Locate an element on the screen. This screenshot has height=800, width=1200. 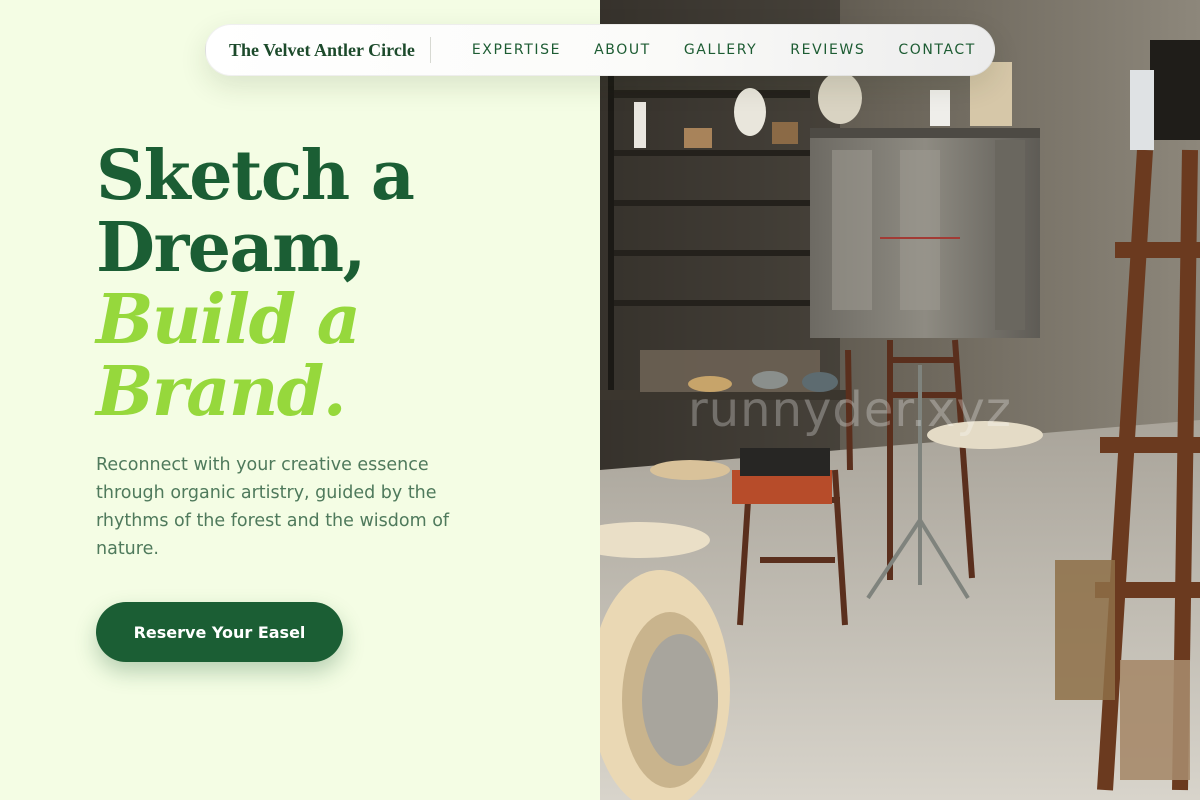
nav-link-expertise: EXPERTISE is located at coordinates (516, 50).